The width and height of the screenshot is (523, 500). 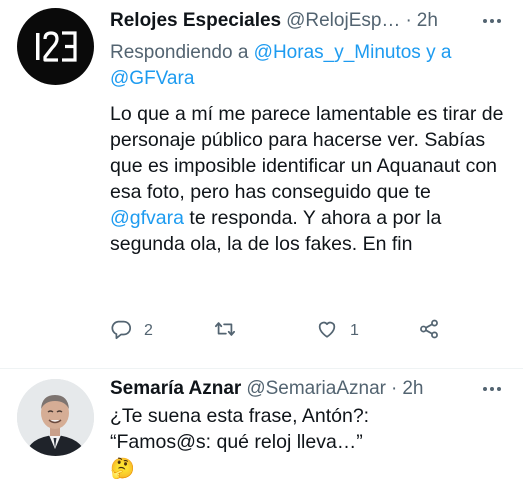 What do you see at coordinates (316, 389) in the screenshot?
I see `author-handle: @SemariaAznar` at bounding box center [316, 389].